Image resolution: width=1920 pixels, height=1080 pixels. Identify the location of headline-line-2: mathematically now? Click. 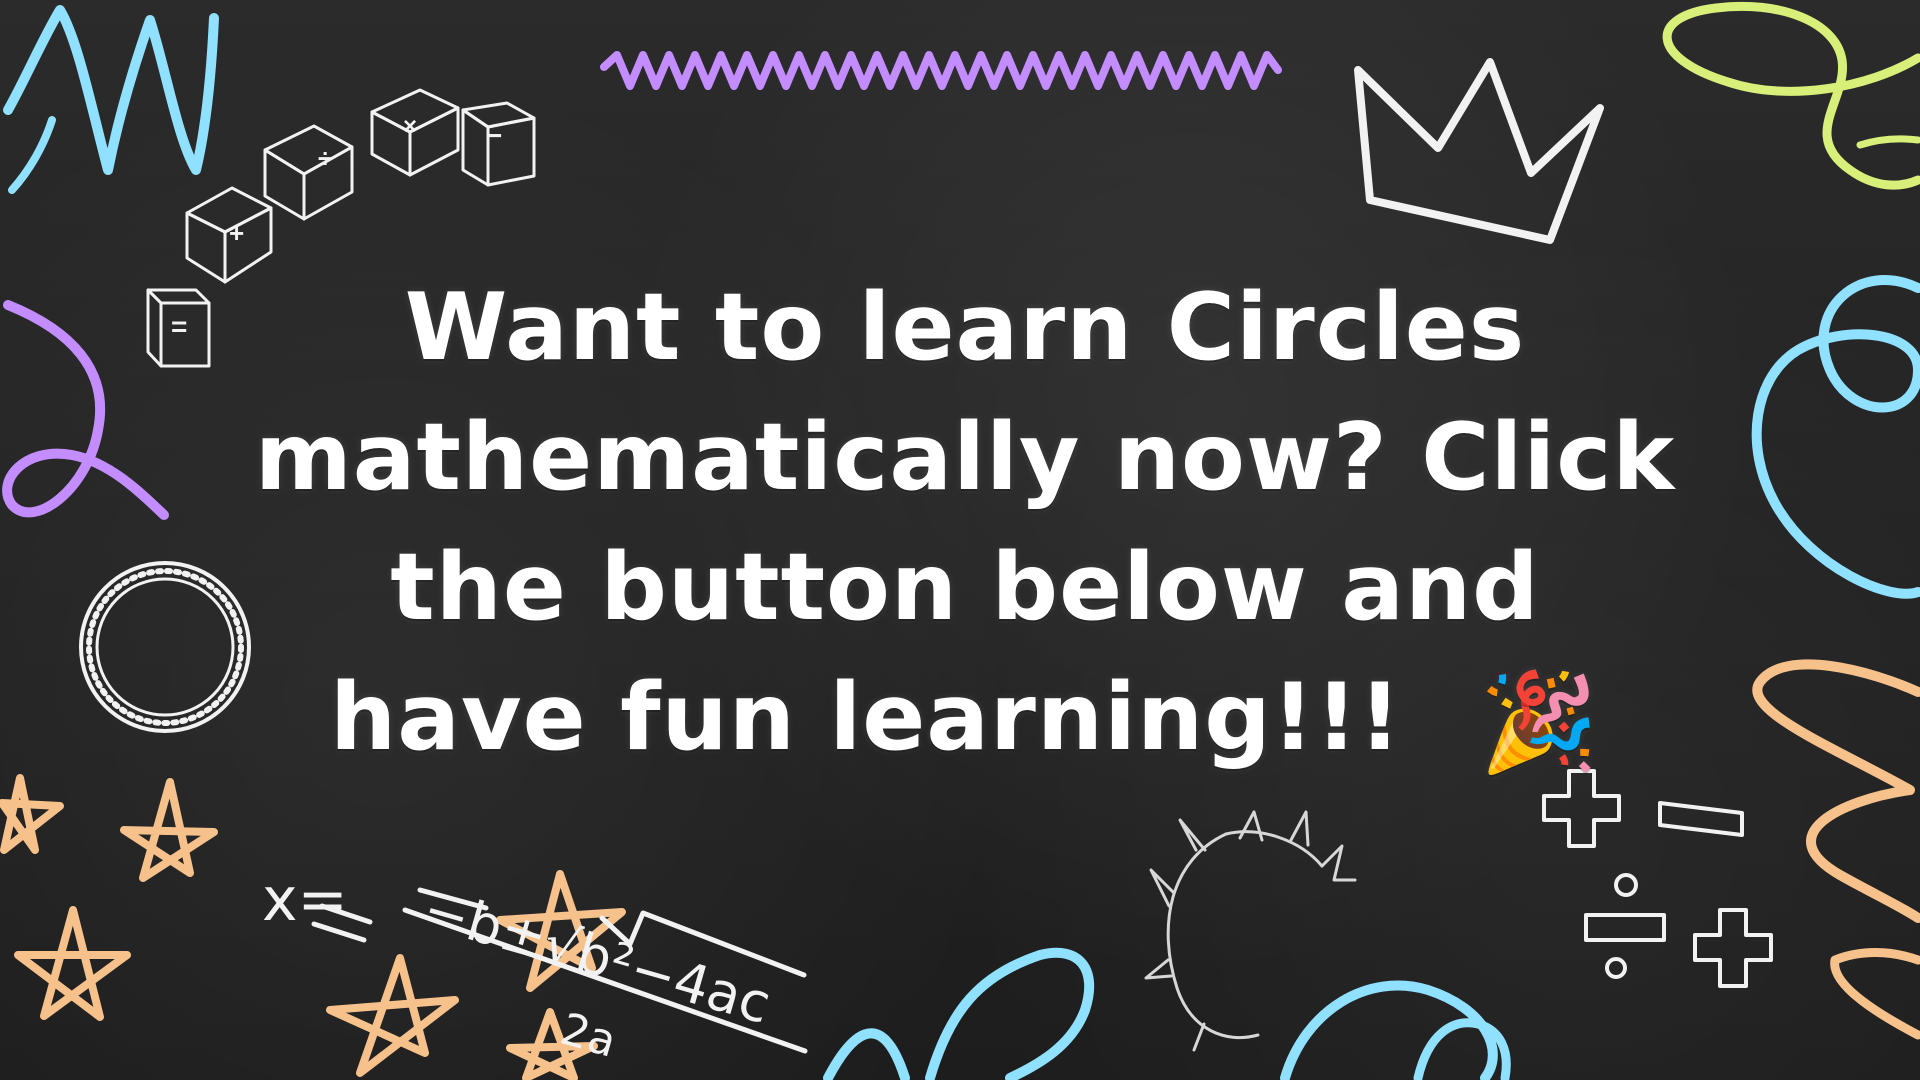
(965, 457).